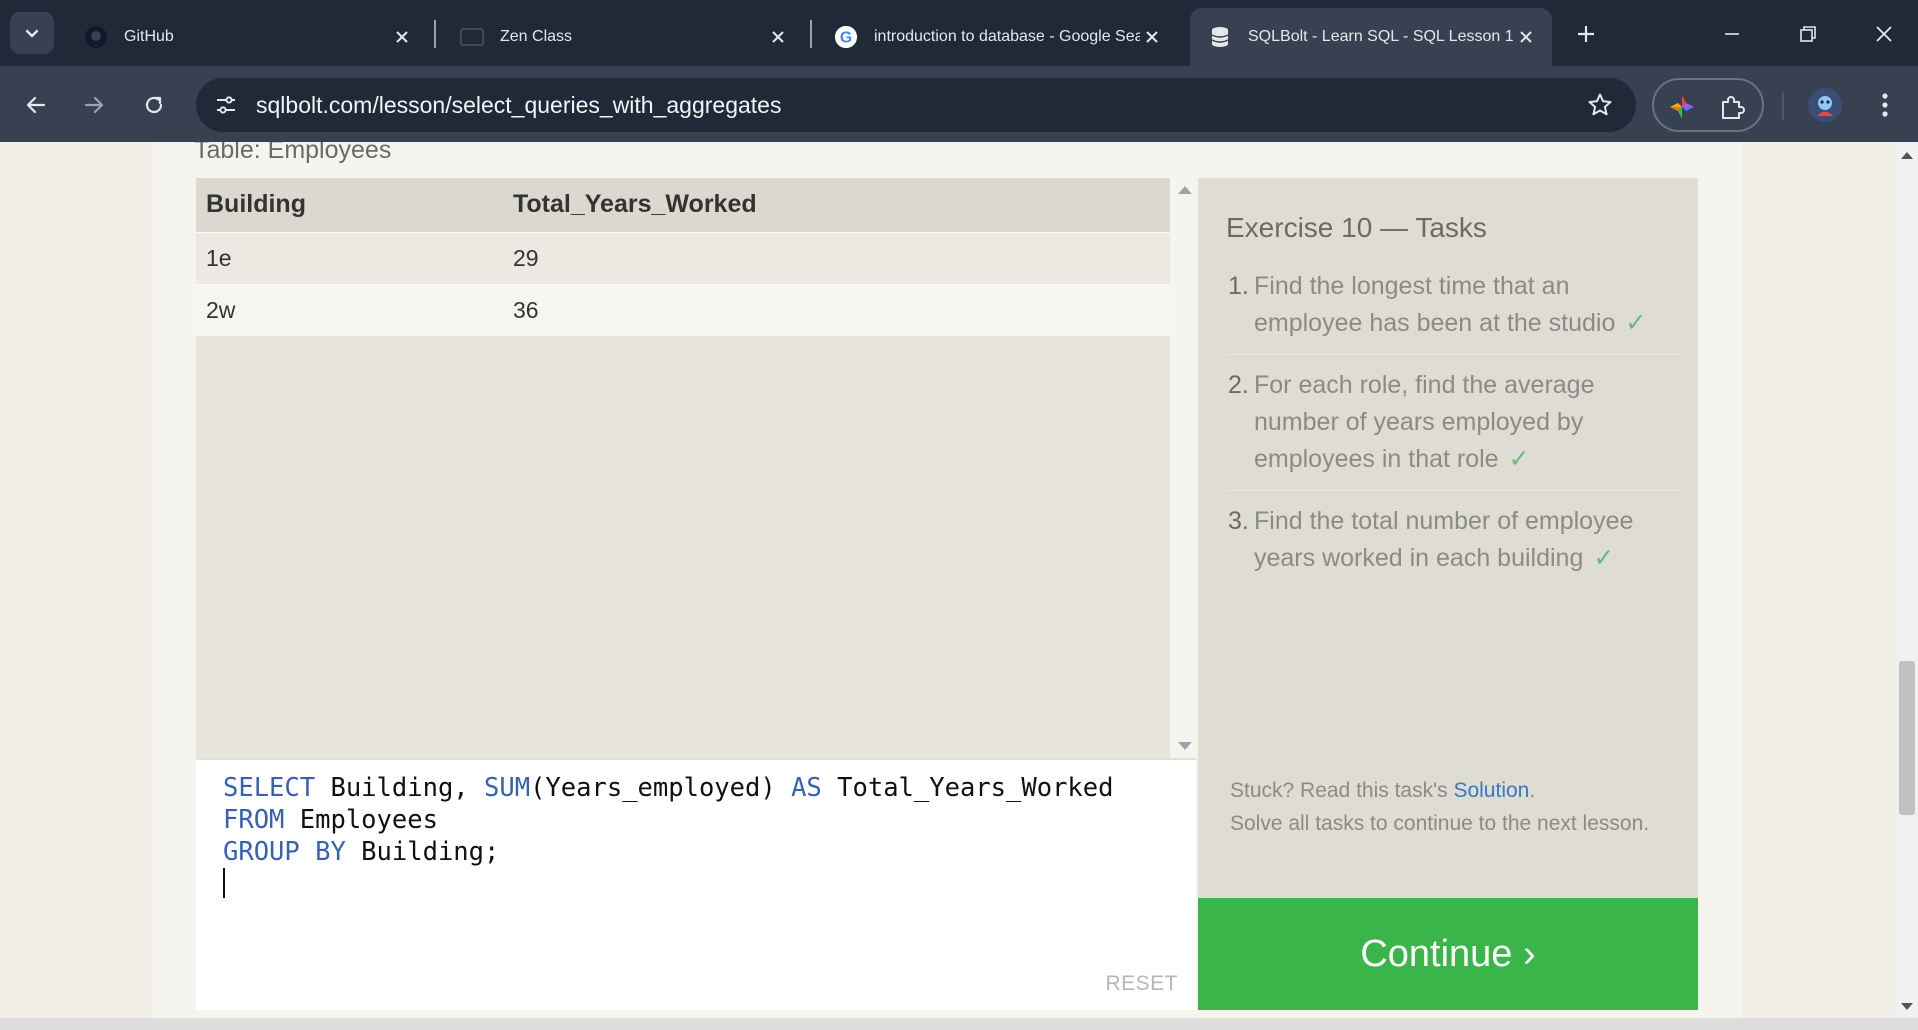 The width and height of the screenshot is (1918, 1030). What do you see at coordinates (400, 788) in the screenshot?
I see `sql-token: Building,` at bounding box center [400, 788].